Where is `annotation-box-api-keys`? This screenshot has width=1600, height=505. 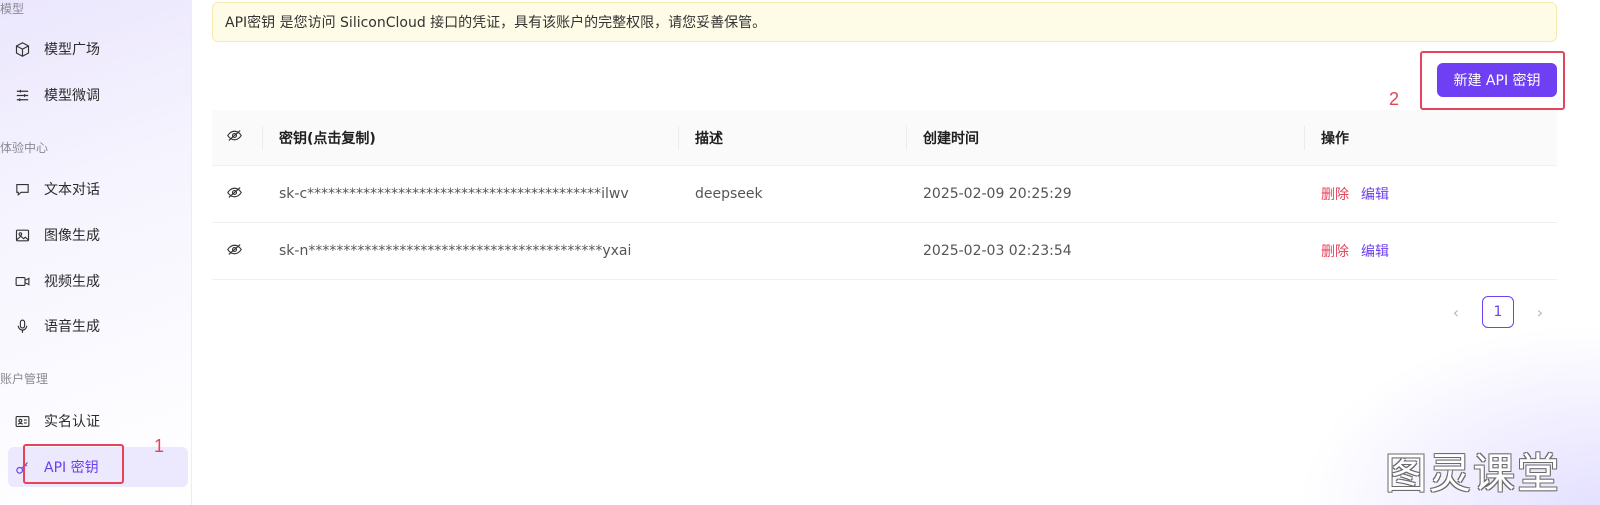 annotation-box-api-keys is located at coordinates (73, 464).